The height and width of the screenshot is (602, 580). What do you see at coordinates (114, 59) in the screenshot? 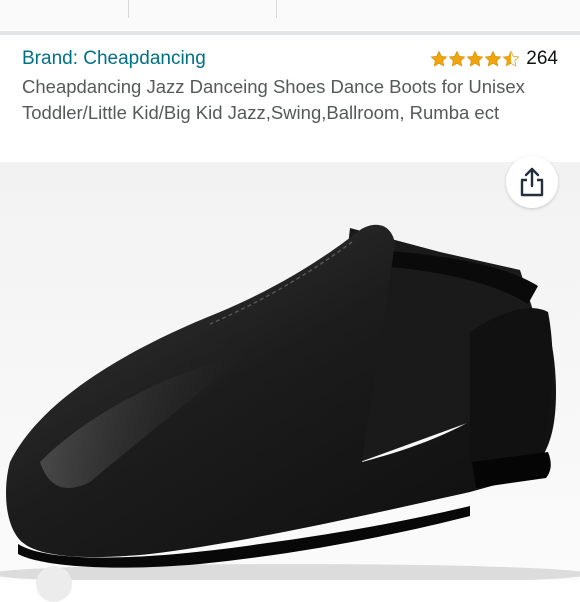
I see `brand-link: Brand: Cheapdancing` at bounding box center [114, 59].